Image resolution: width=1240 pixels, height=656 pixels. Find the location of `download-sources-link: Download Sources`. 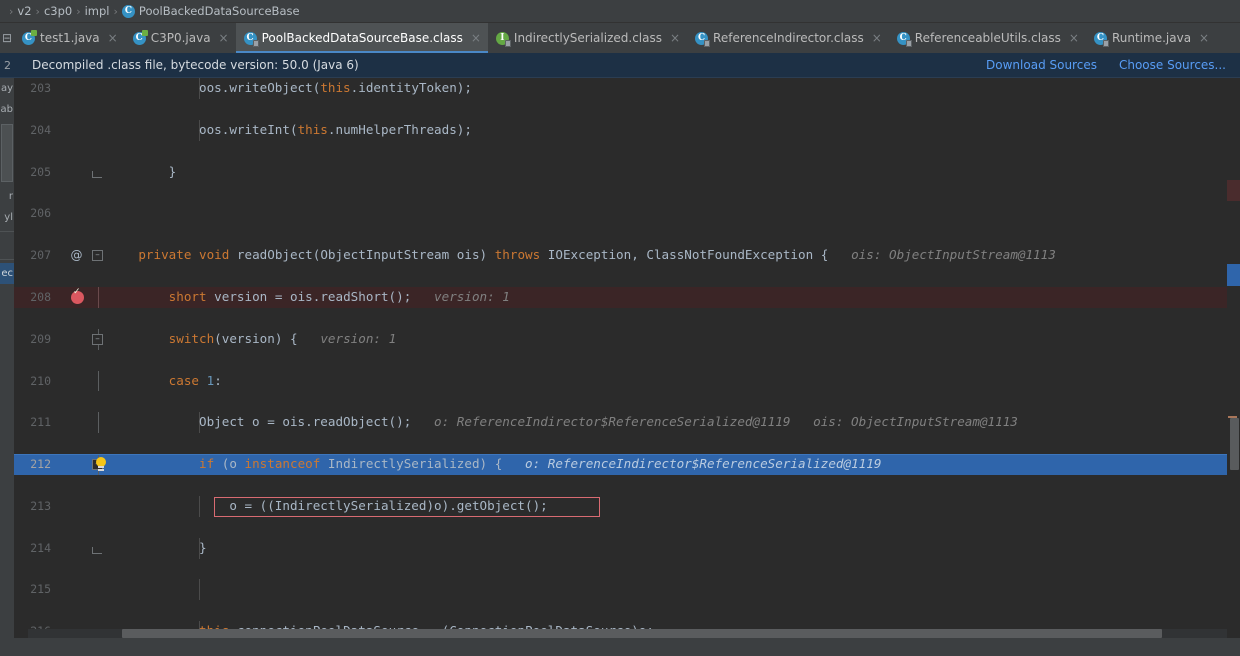

download-sources-link: Download Sources is located at coordinates (1041, 65).